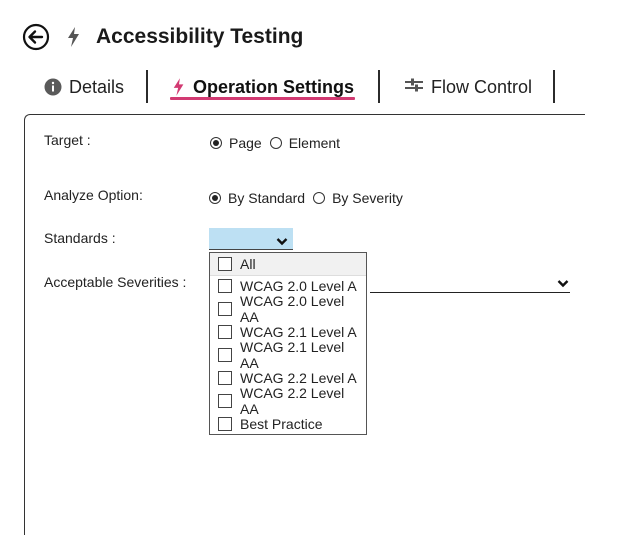  What do you see at coordinates (245, 143) in the screenshot?
I see `target-page-label: Page` at bounding box center [245, 143].